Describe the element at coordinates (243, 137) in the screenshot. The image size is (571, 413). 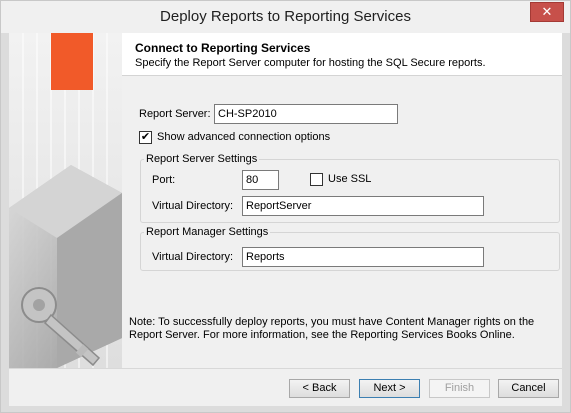
I see `advanced-options-label: Show advanced connection options` at that location.